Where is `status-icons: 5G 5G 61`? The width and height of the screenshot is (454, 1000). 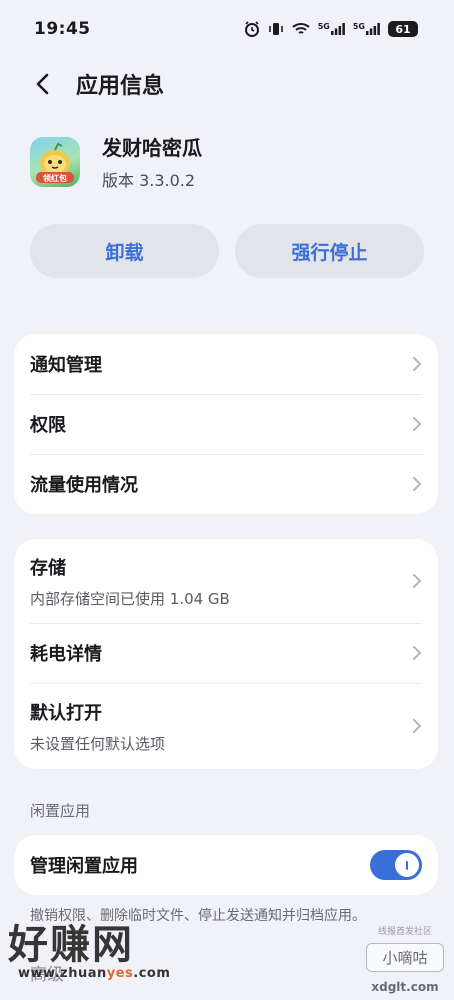 status-icons: 5G 5G 61 is located at coordinates (331, 29).